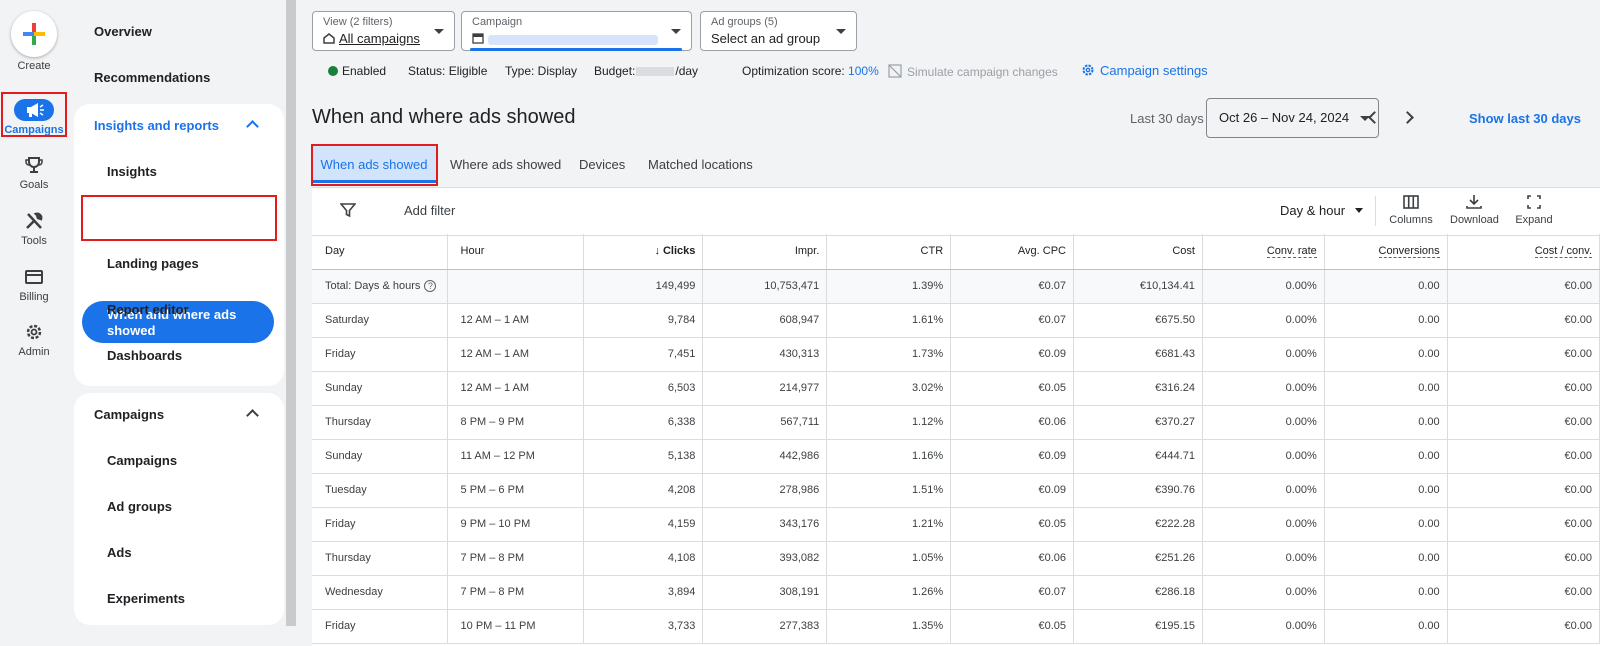  I want to click on admin-nav: Admin, so click(34, 340).